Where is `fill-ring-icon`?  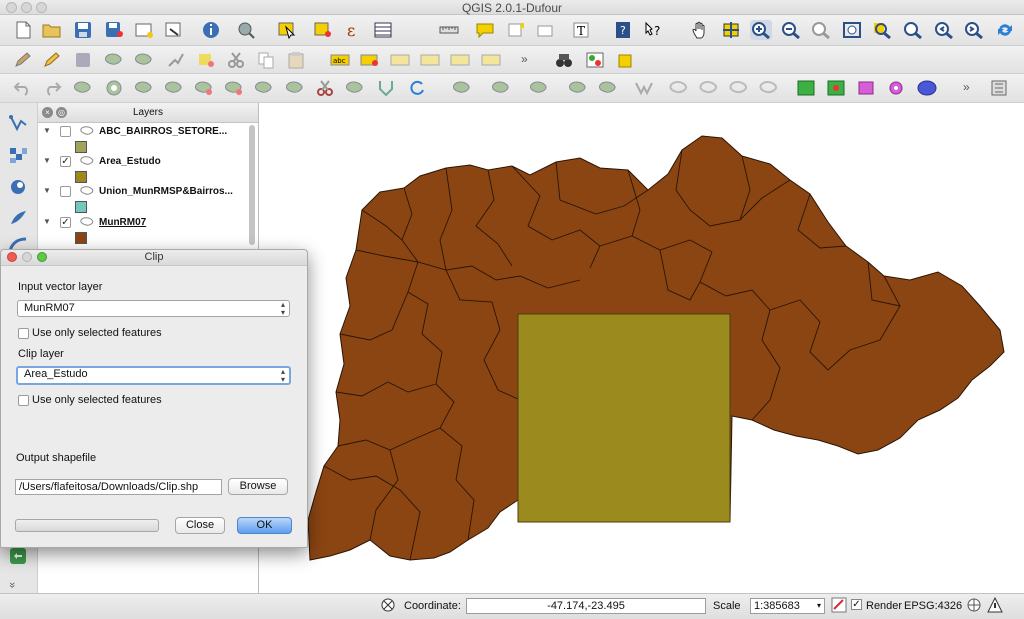
fill-ring-icon is located at coordinates (174, 88).